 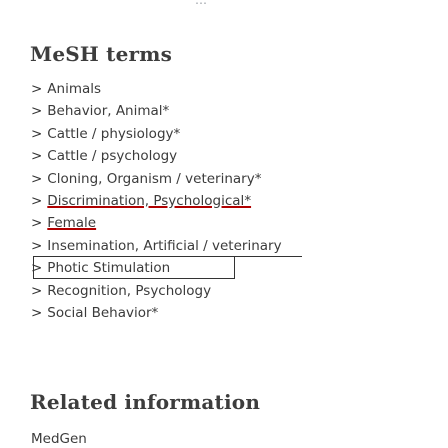 I want to click on mesh-term-item: > Cattle / physiology*, so click(x=231, y=134).